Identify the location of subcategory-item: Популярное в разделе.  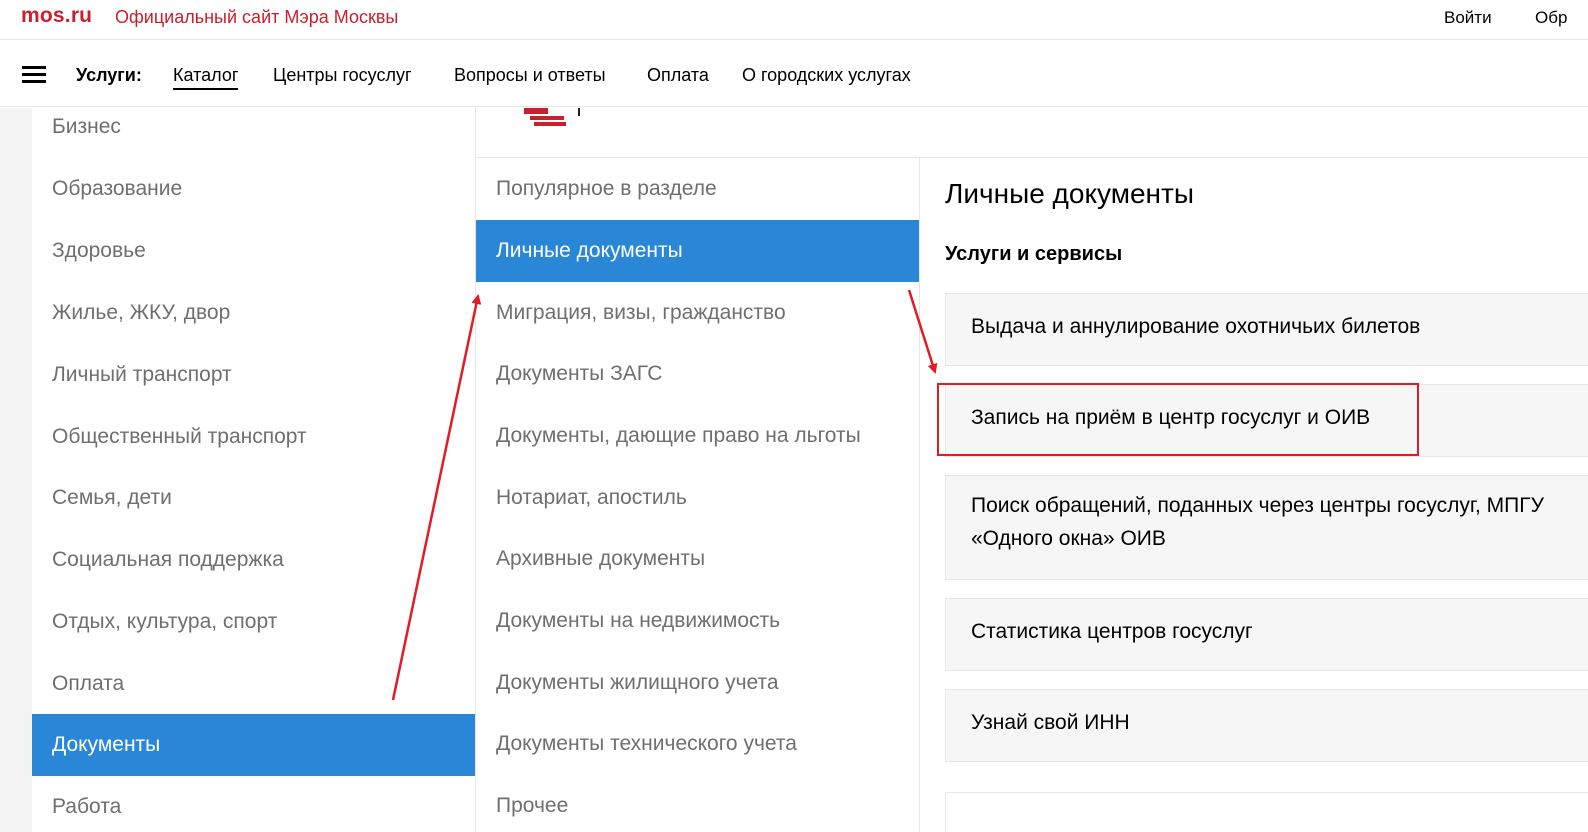
(697, 189).